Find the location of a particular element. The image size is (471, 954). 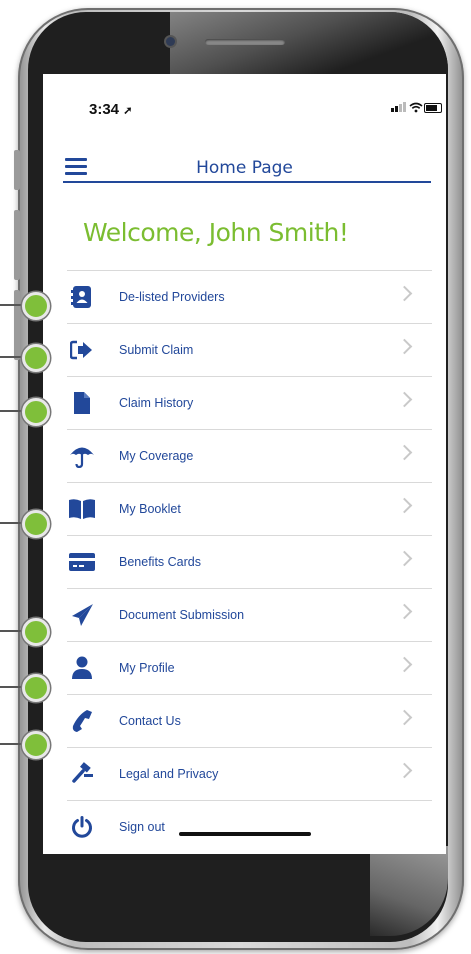

bezel-highlight is located at coordinates (309, 47).